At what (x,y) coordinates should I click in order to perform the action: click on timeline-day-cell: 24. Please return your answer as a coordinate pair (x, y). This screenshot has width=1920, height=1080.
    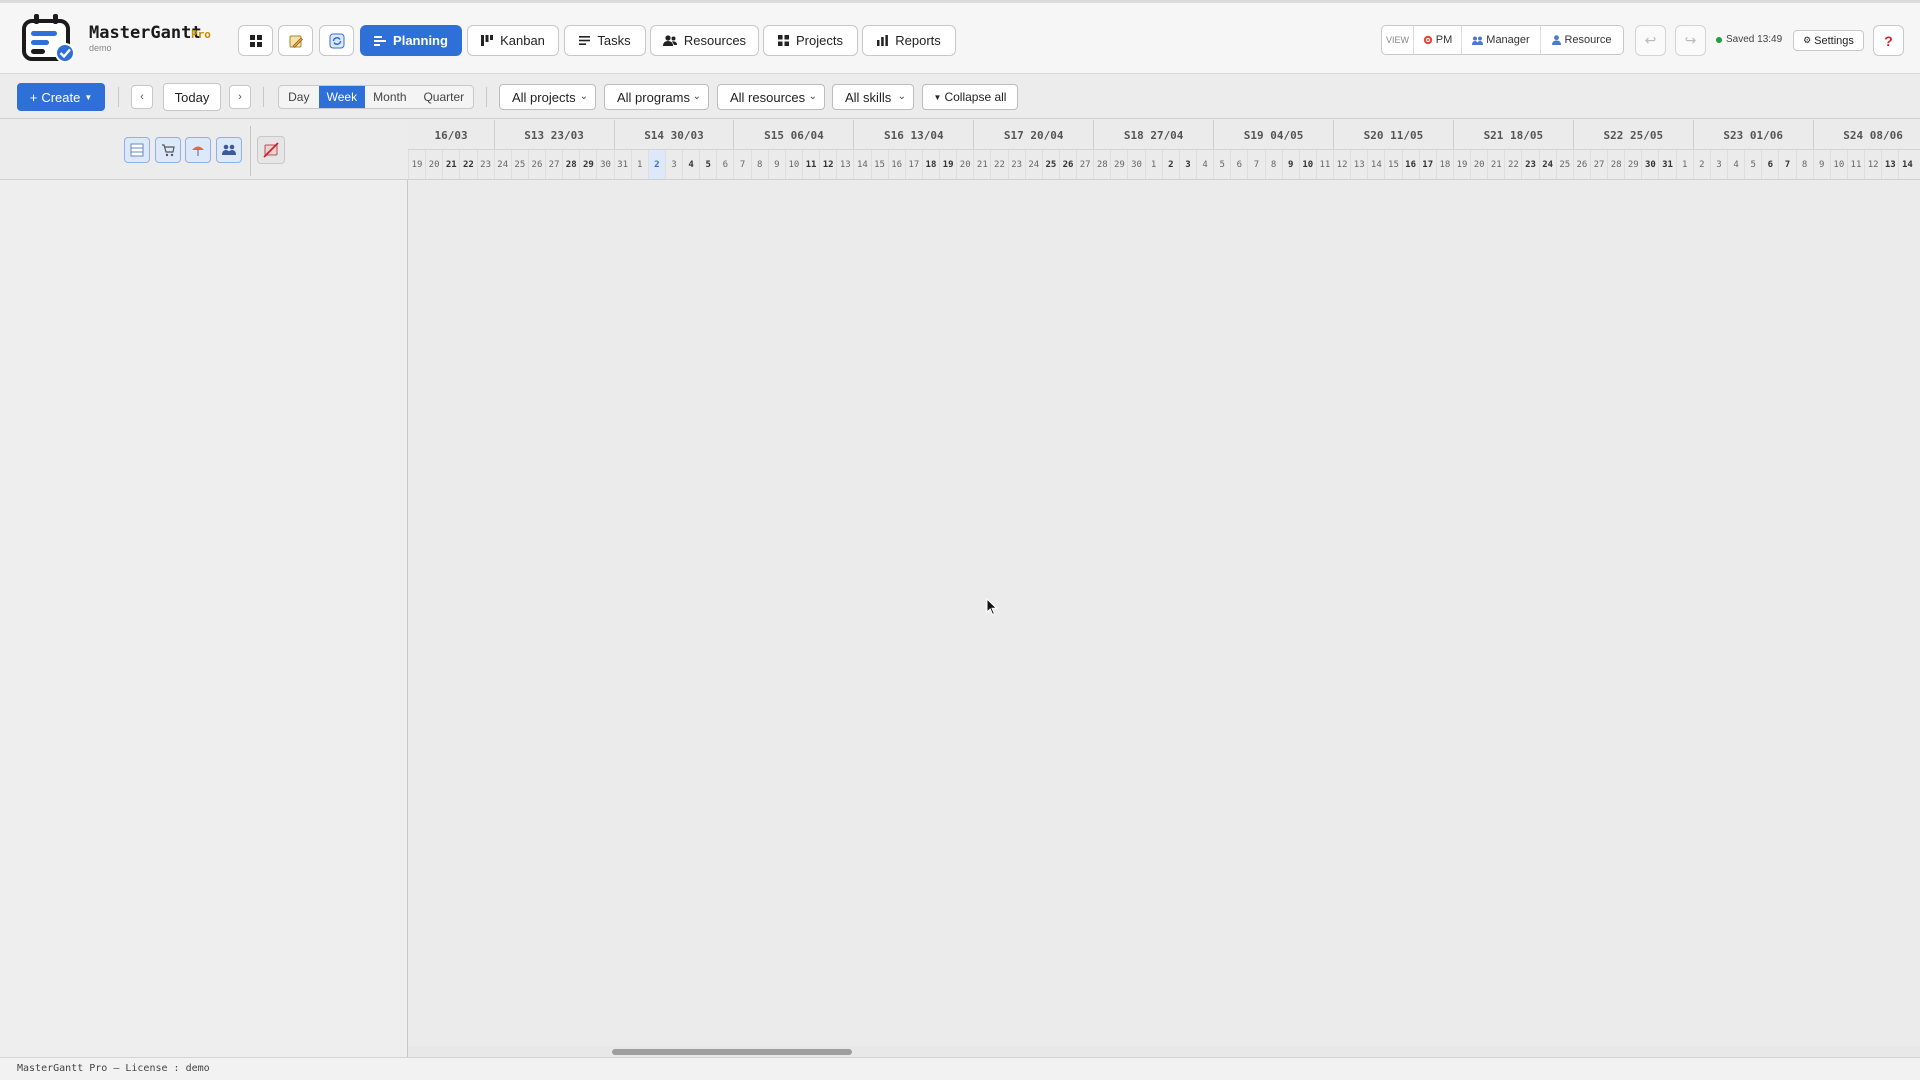
    Looking at the image, I should click on (1033, 164).